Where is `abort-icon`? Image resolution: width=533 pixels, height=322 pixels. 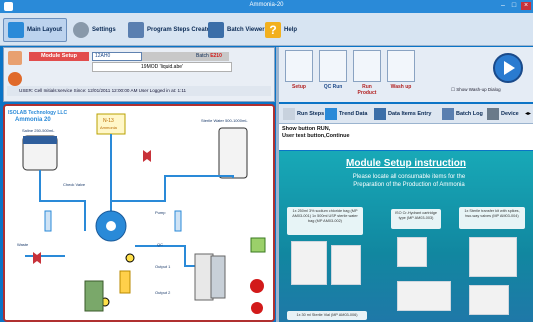
abort-icon is located at coordinates (257, 308).